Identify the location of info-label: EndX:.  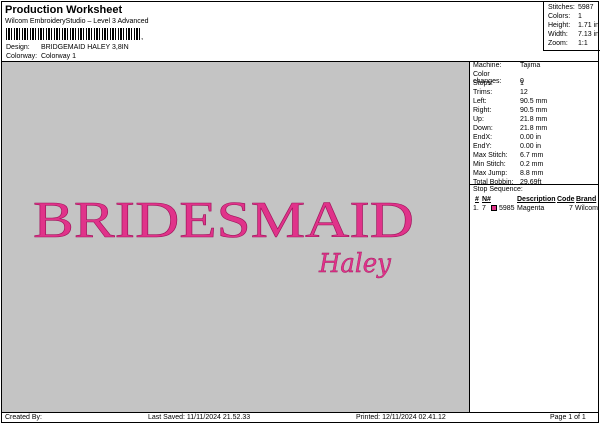
(483, 137).